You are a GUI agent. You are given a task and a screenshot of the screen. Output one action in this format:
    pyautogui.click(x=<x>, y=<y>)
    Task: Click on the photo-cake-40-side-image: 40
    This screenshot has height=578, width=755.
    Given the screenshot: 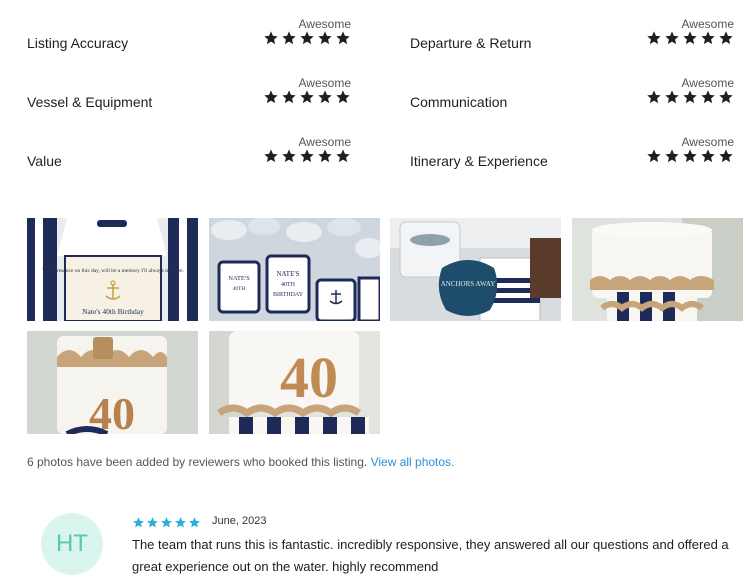 What is the action you would take?
    pyautogui.click(x=294, y=382)
    